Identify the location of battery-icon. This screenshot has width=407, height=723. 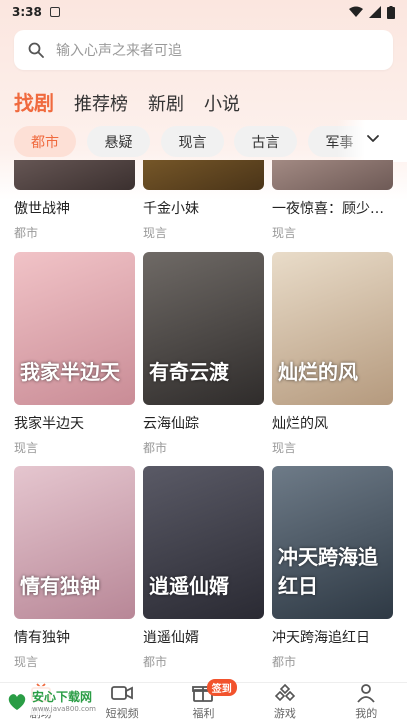
(391, 12).